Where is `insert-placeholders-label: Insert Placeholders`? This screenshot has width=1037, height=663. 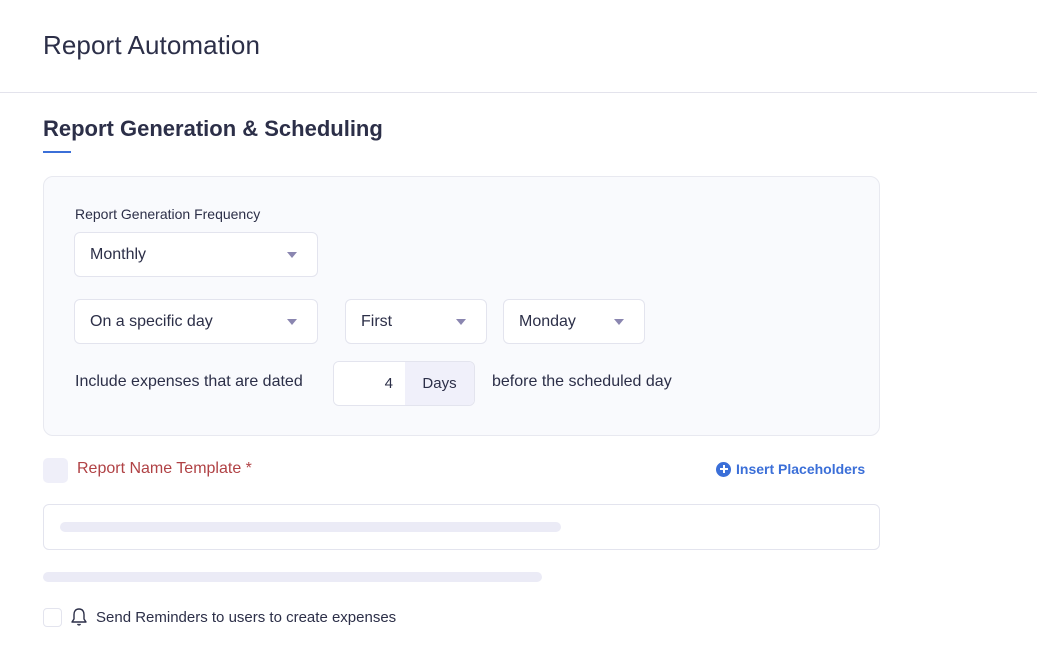
insert-placeholders-label: Insert Placeholders is located at coordinates (801, 469).